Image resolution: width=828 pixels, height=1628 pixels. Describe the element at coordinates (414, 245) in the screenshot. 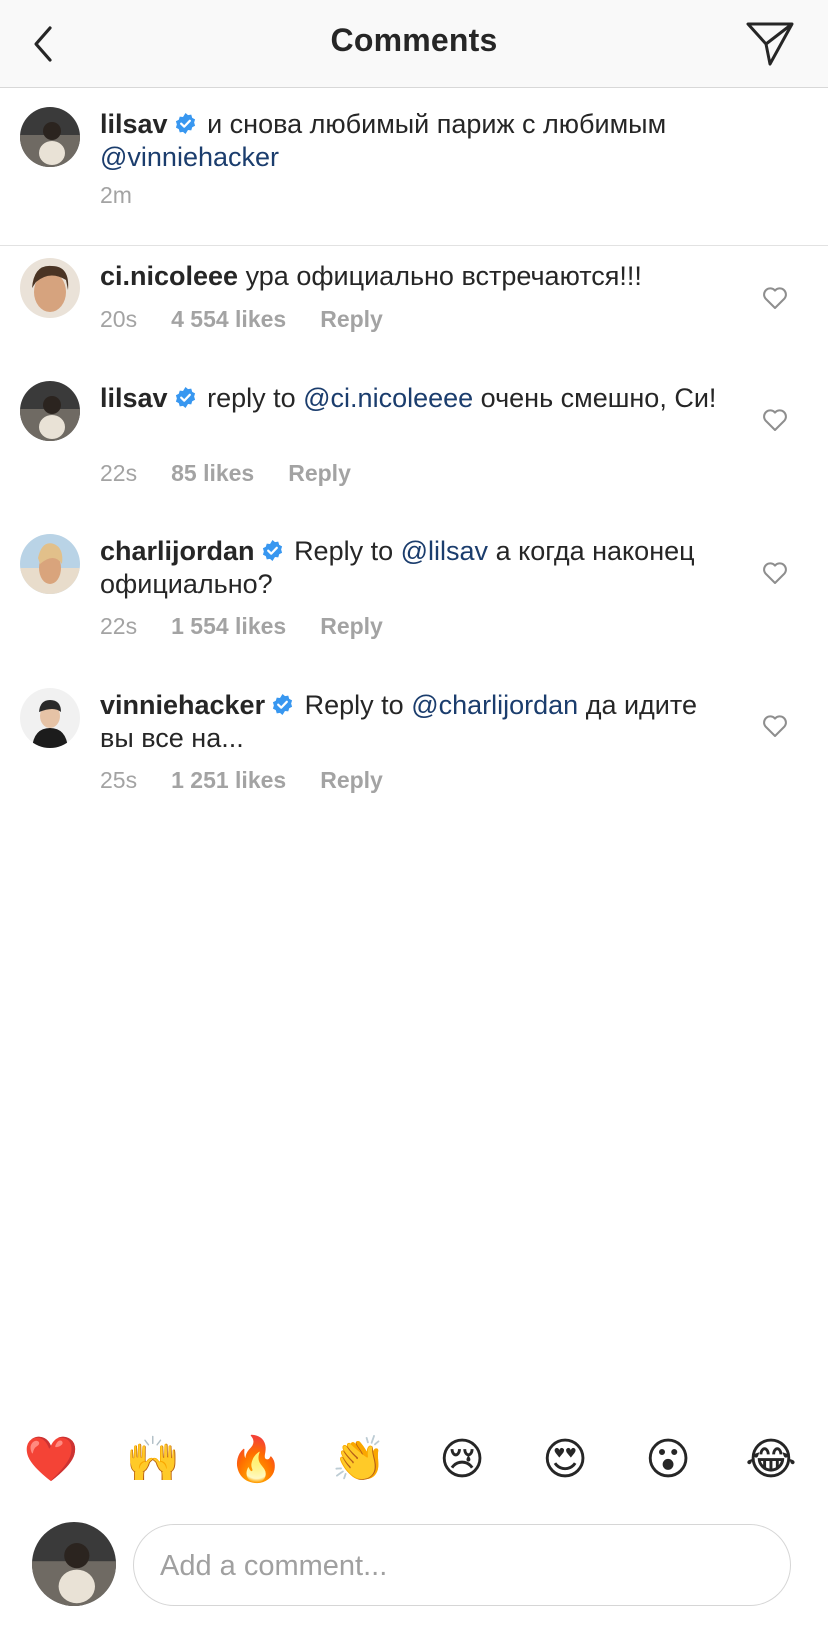

I see `divider` at that location.